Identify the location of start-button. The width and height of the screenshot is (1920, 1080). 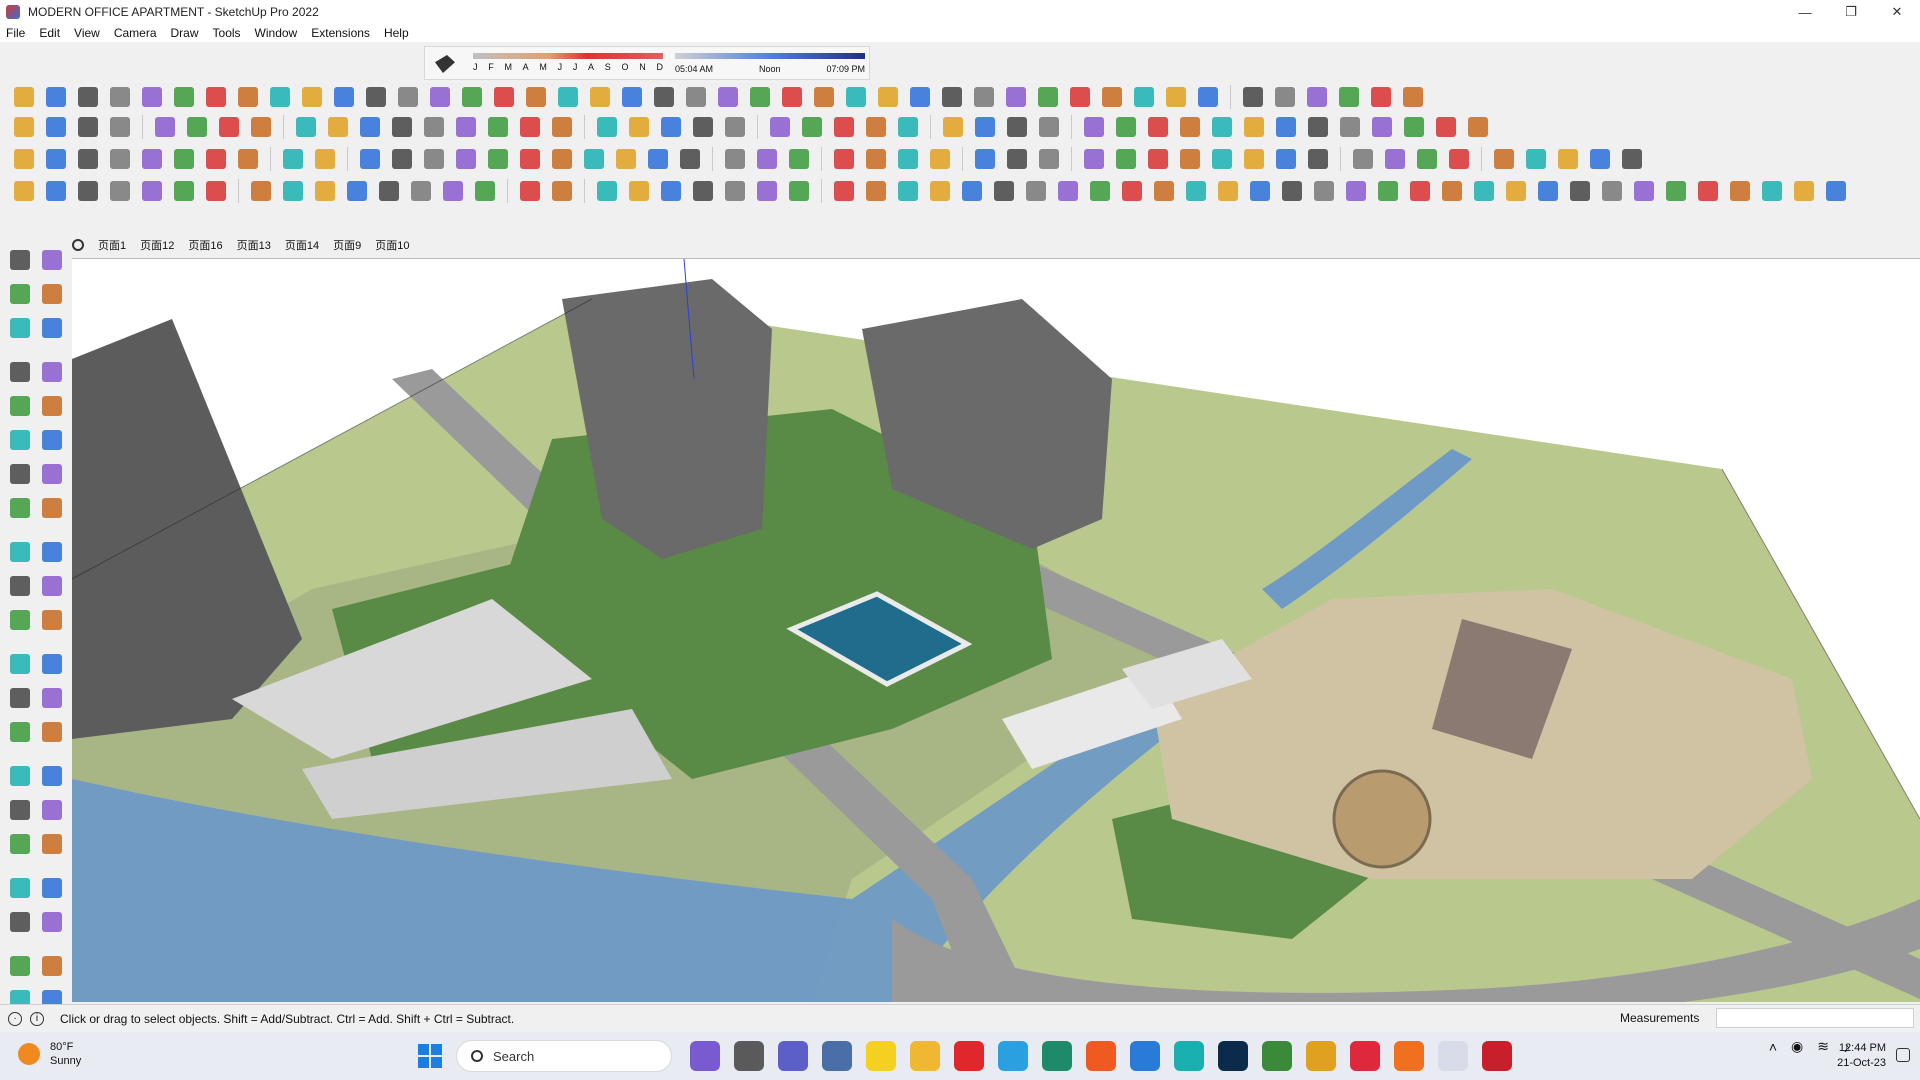
(430, 1056).